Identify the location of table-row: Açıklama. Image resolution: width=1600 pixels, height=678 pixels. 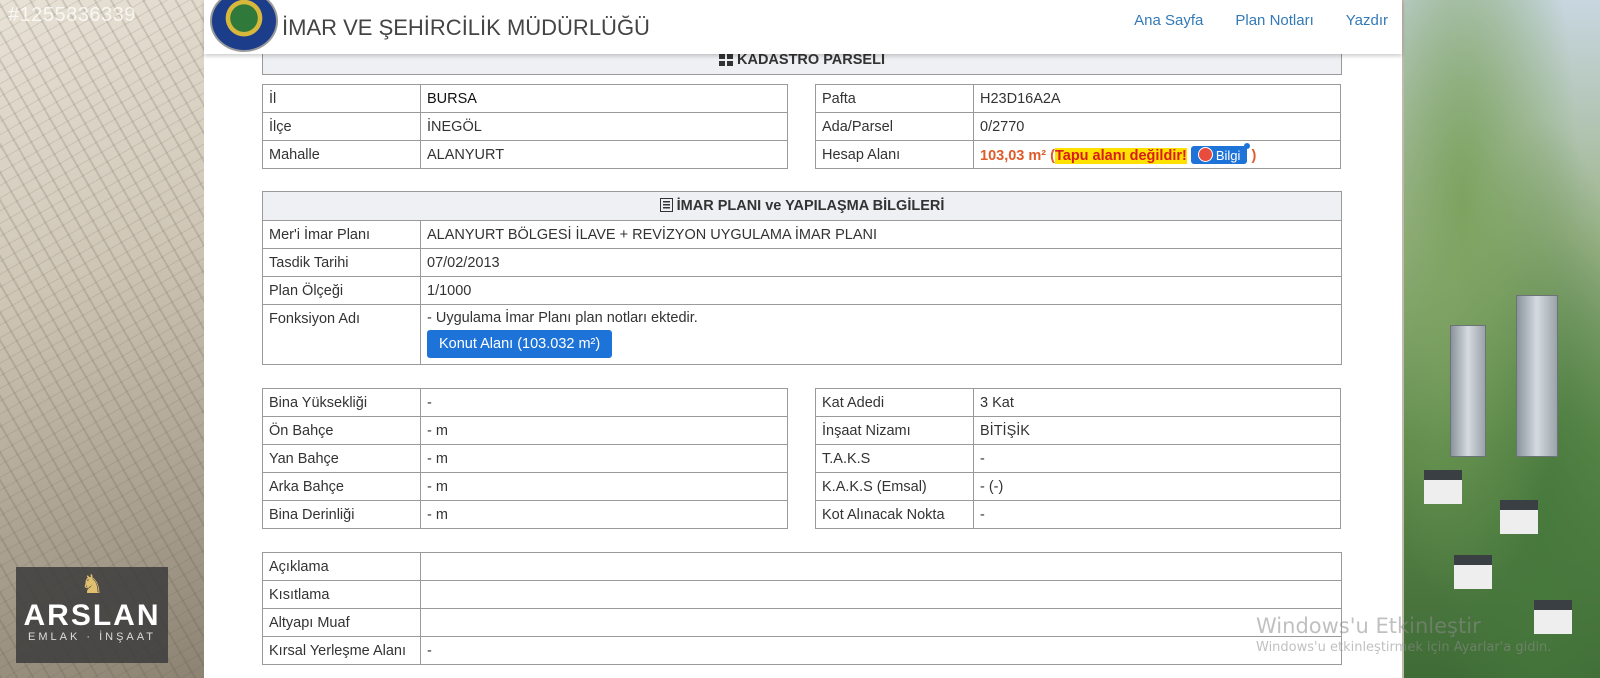
(802, 566).